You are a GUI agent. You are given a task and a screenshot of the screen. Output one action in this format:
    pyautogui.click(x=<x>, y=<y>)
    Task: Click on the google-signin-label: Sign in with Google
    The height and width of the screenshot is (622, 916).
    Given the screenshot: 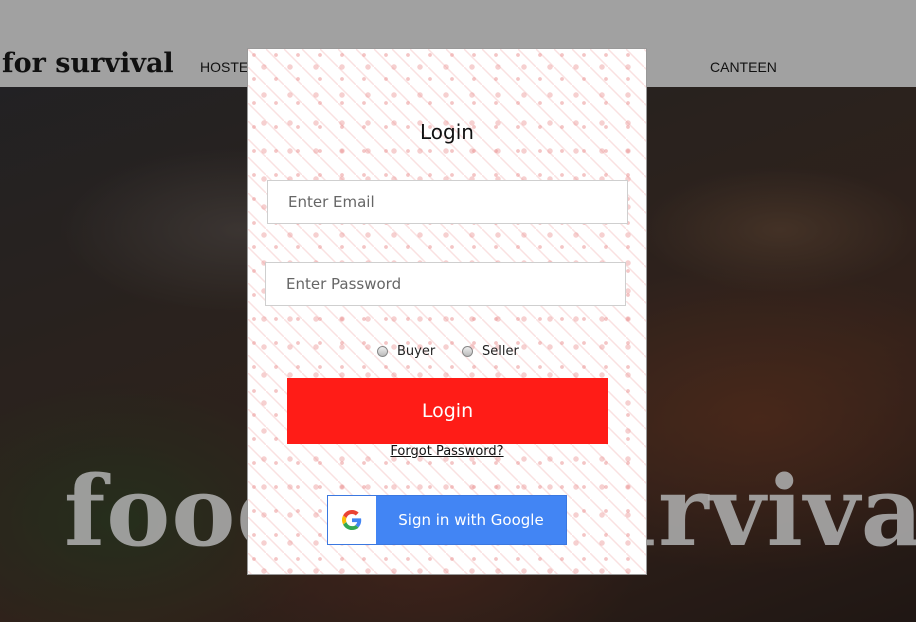 What is the action you would take?
    pyautogui.click(x=471, y=520)
    